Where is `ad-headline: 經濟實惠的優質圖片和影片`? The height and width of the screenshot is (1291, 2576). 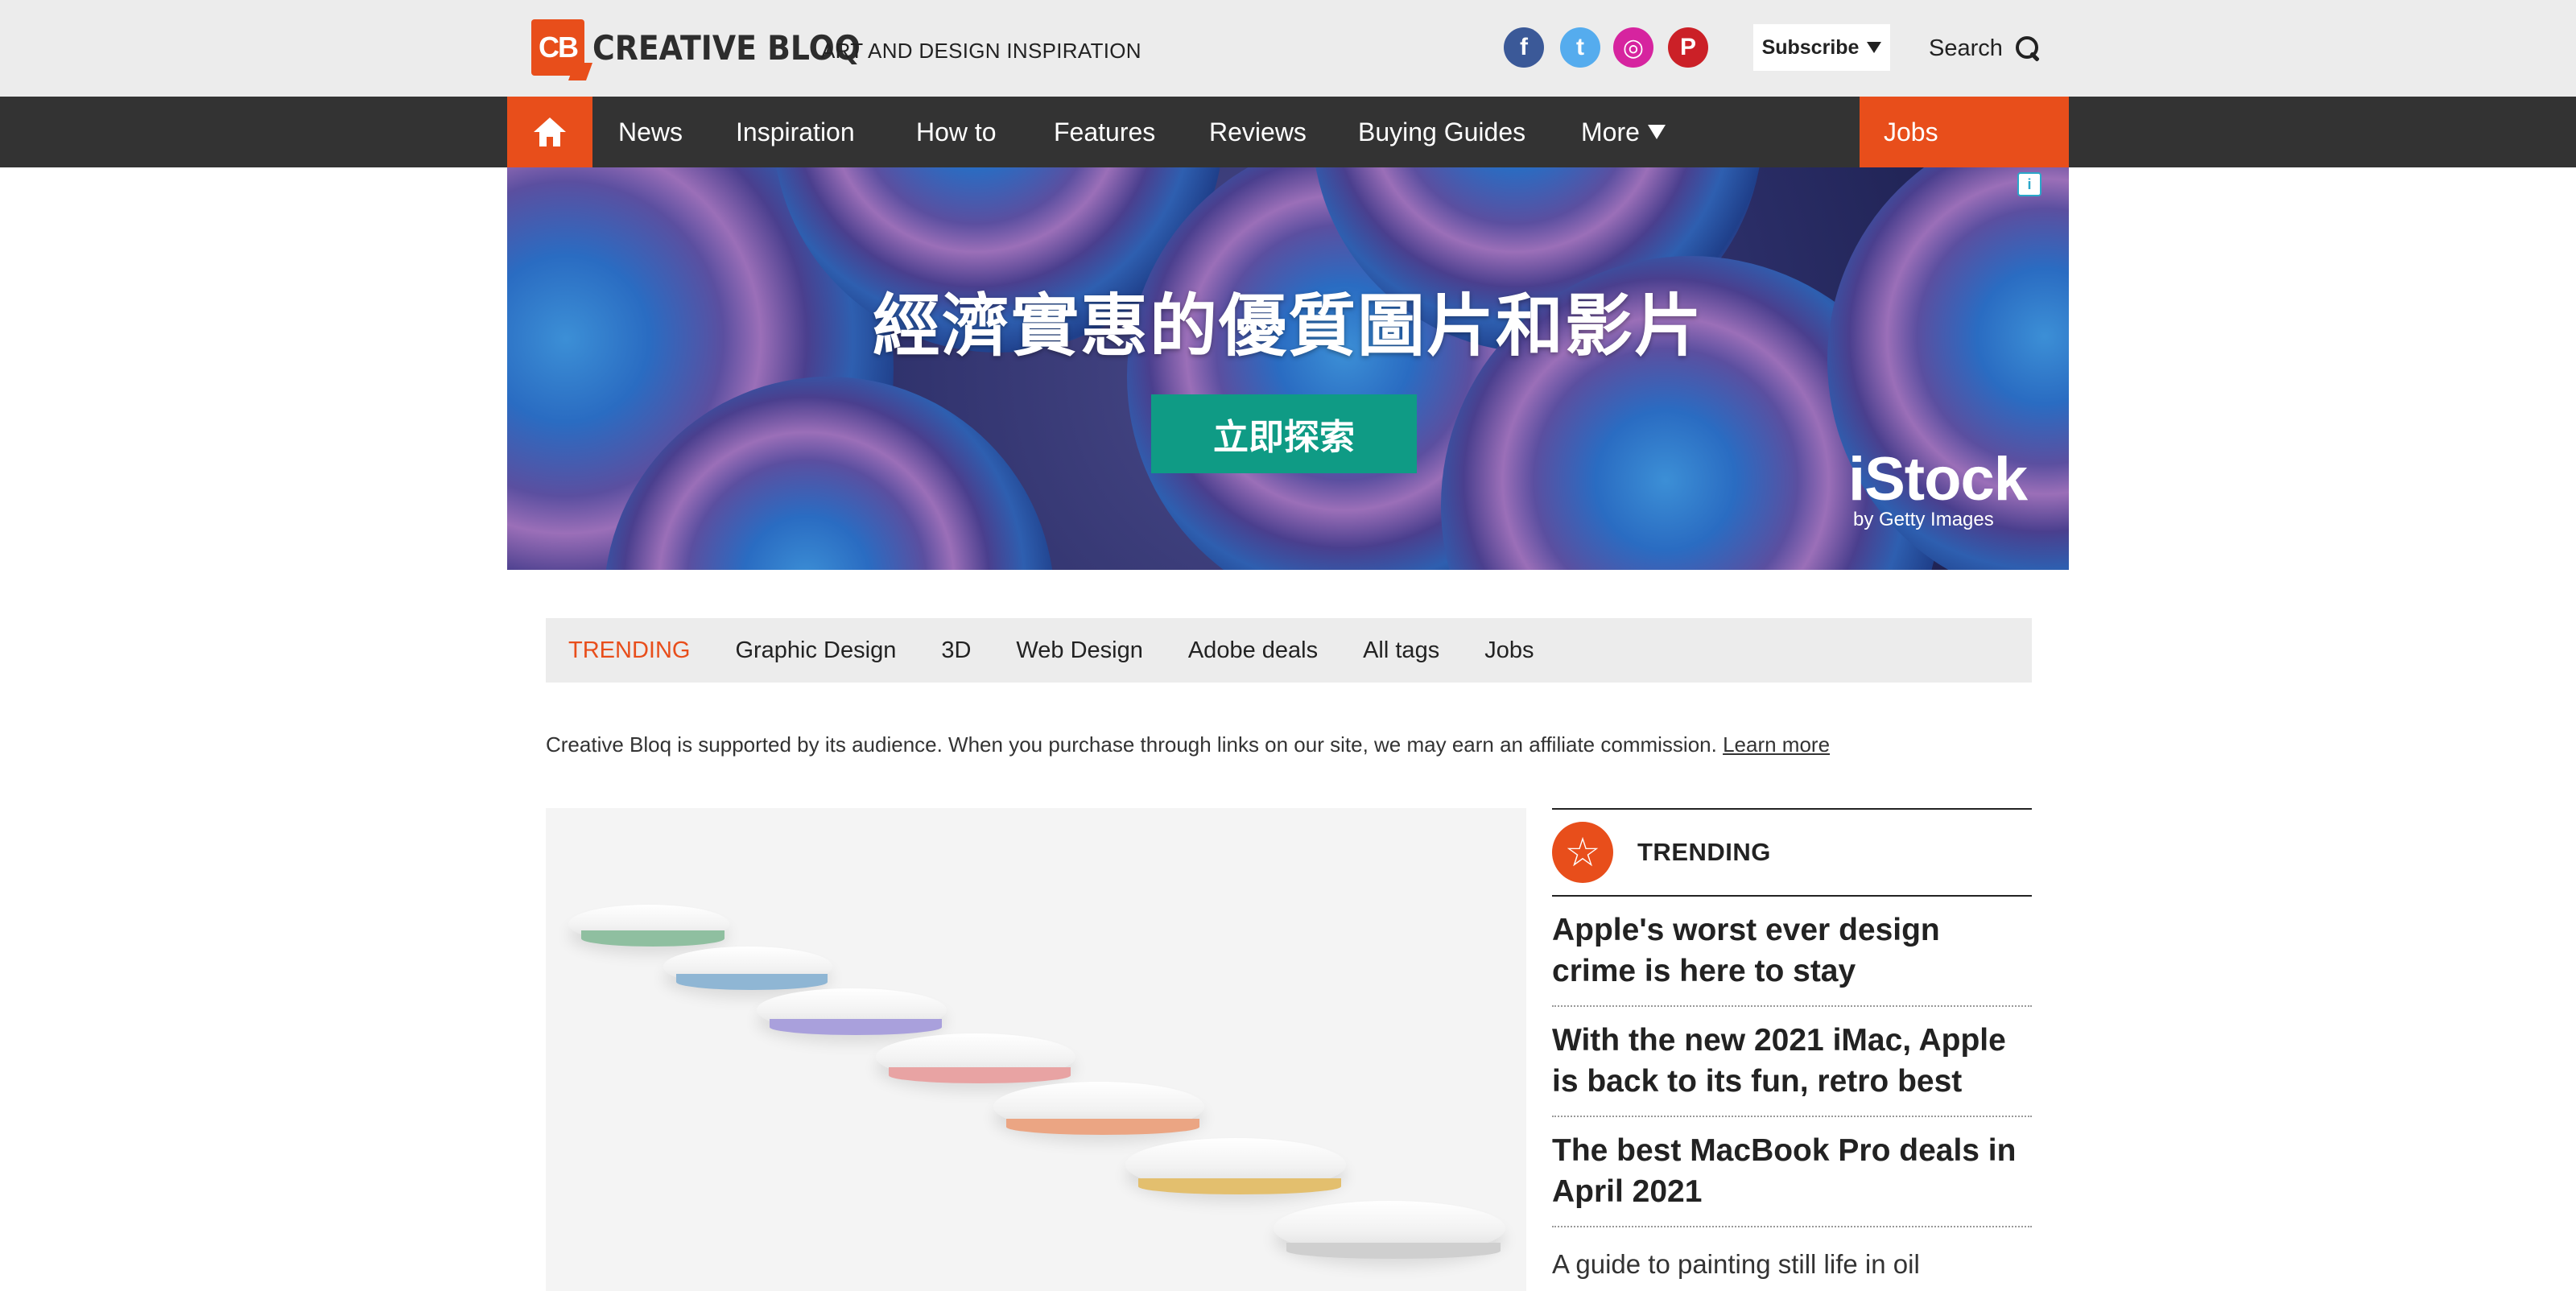 ad-headline: 經濟實惠的優質圖片和影片 is located at coordinates (1287, 326).